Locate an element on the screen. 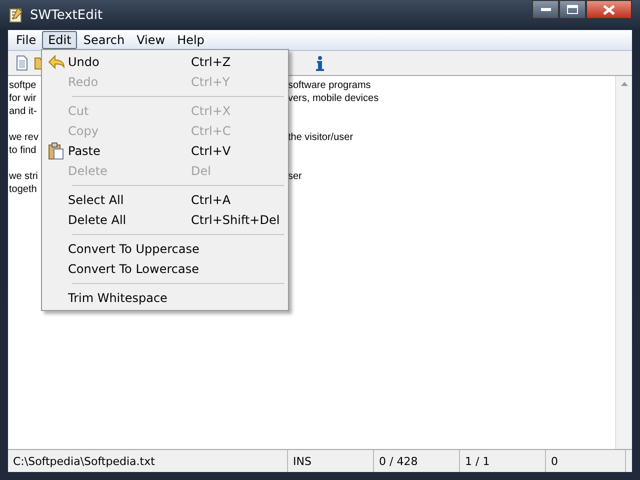 This screenshot has height=480, width=640. maximize-icon is located at coordinates (572, 9).